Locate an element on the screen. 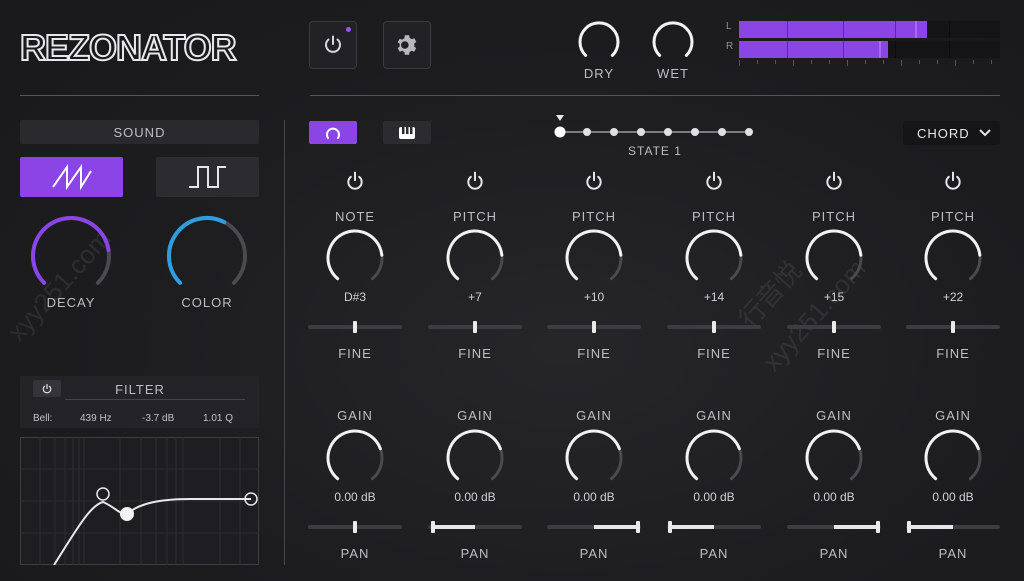 The image size is (1024, 581). filter-graph is located at coordinates (139, 501).